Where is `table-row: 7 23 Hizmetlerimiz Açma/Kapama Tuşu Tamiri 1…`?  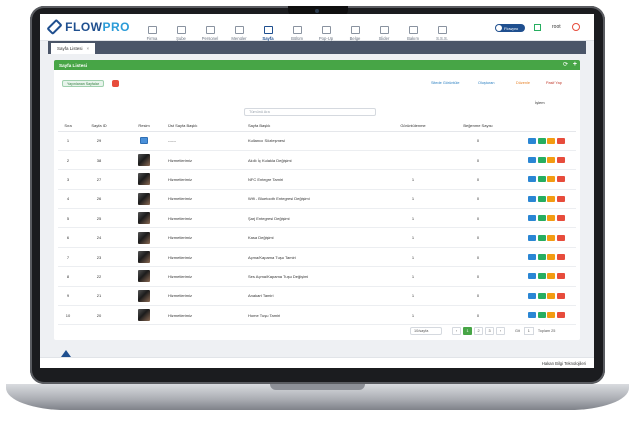
table-row: 7 23 Hizmetlerimiz Açma/Kapama Tuşu Tamiri 1… is located at coordinates (317, 257).